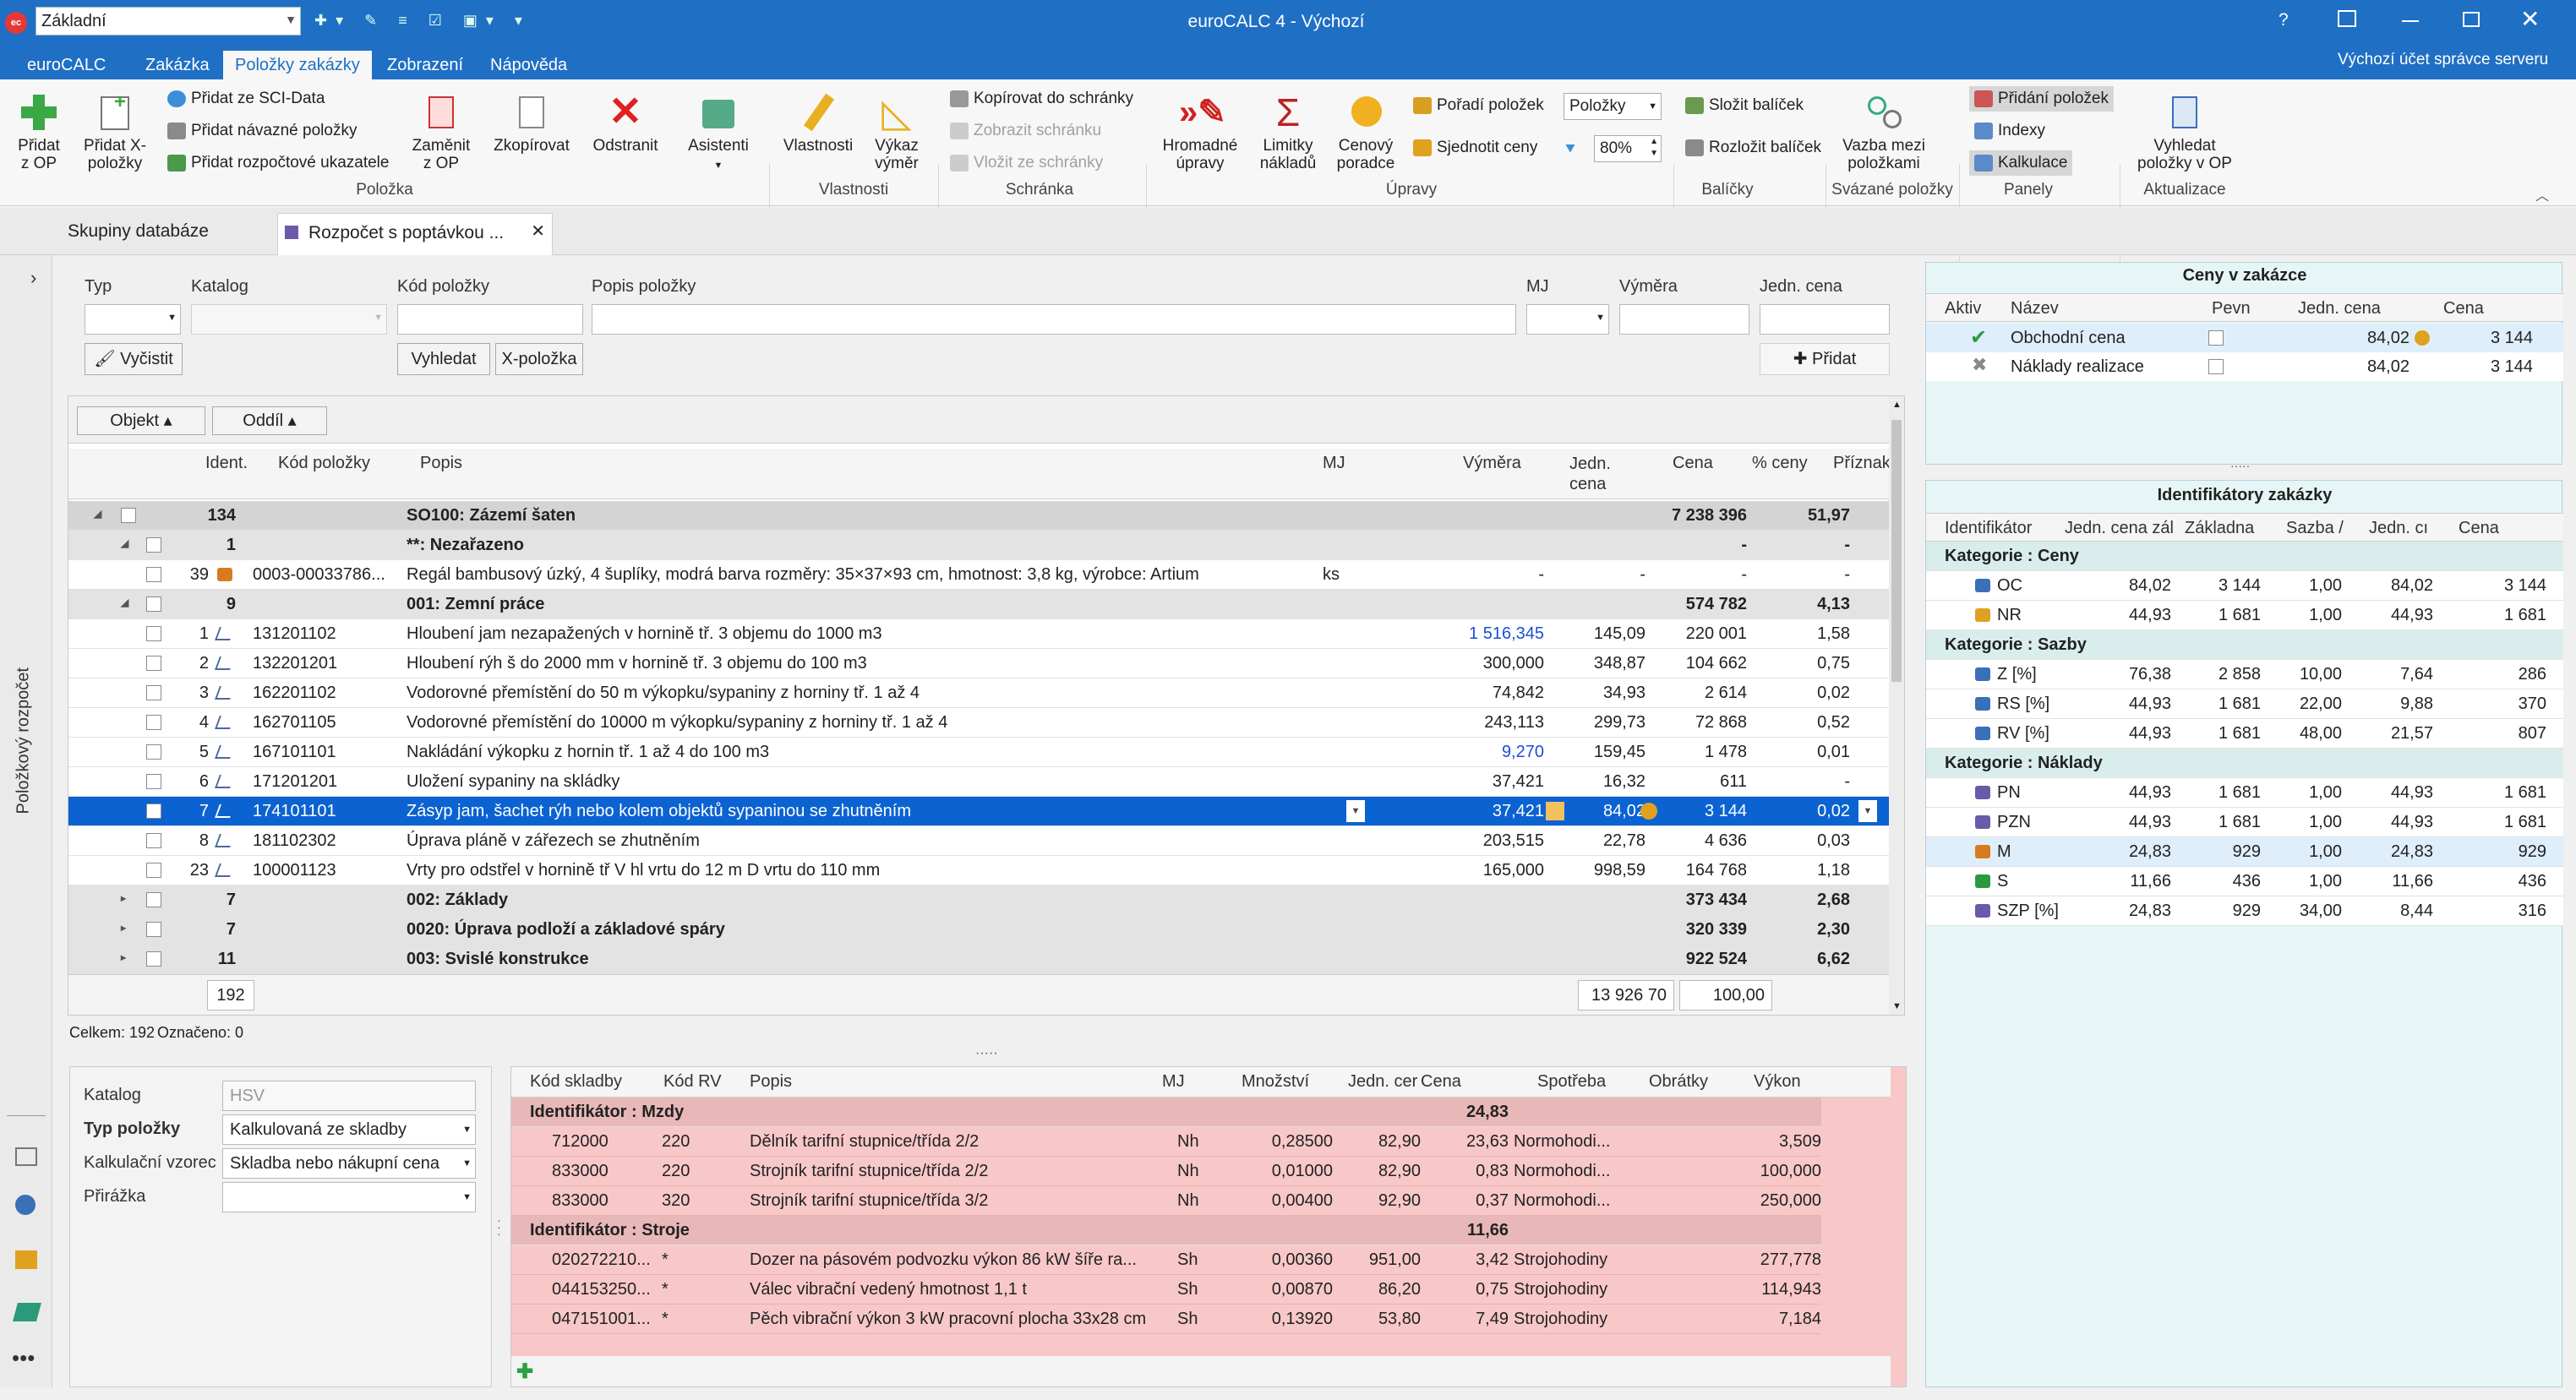 The height and width of the screenshot is (1400, 2576). I want to click on prices-header-price: Cena, so click(2463, 309).